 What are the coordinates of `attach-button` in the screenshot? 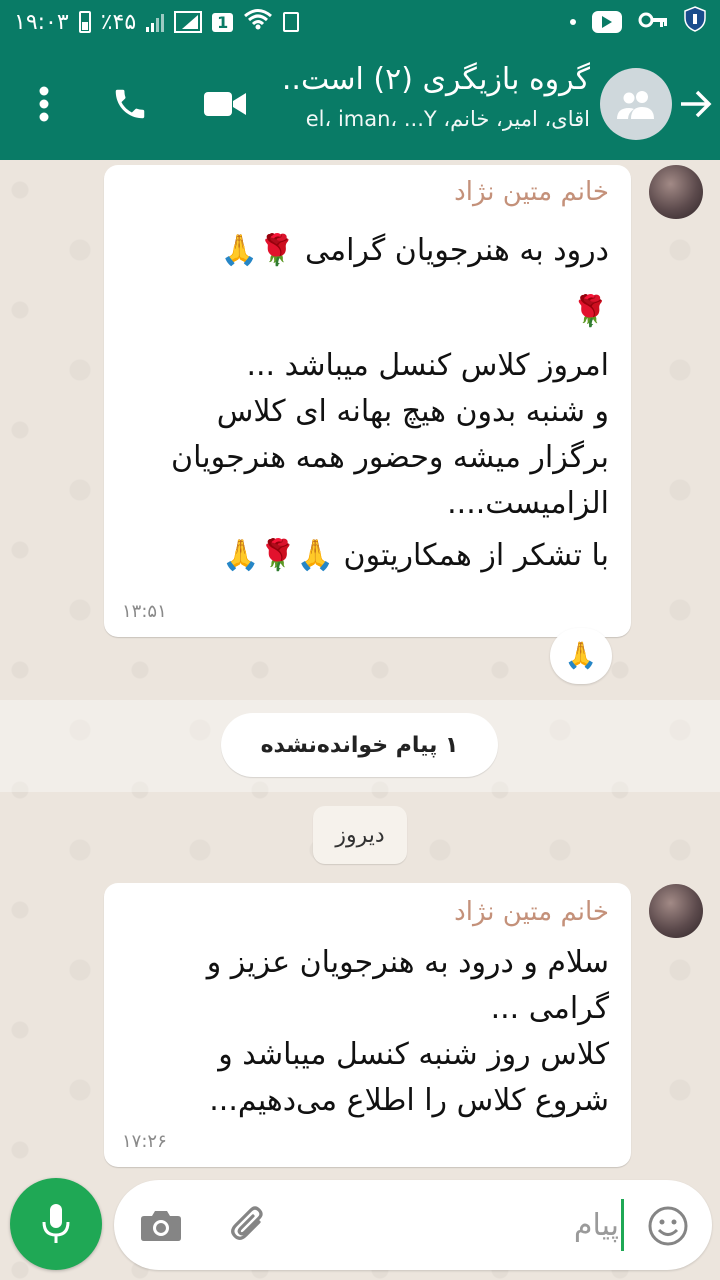 It's located at (249, 1225).